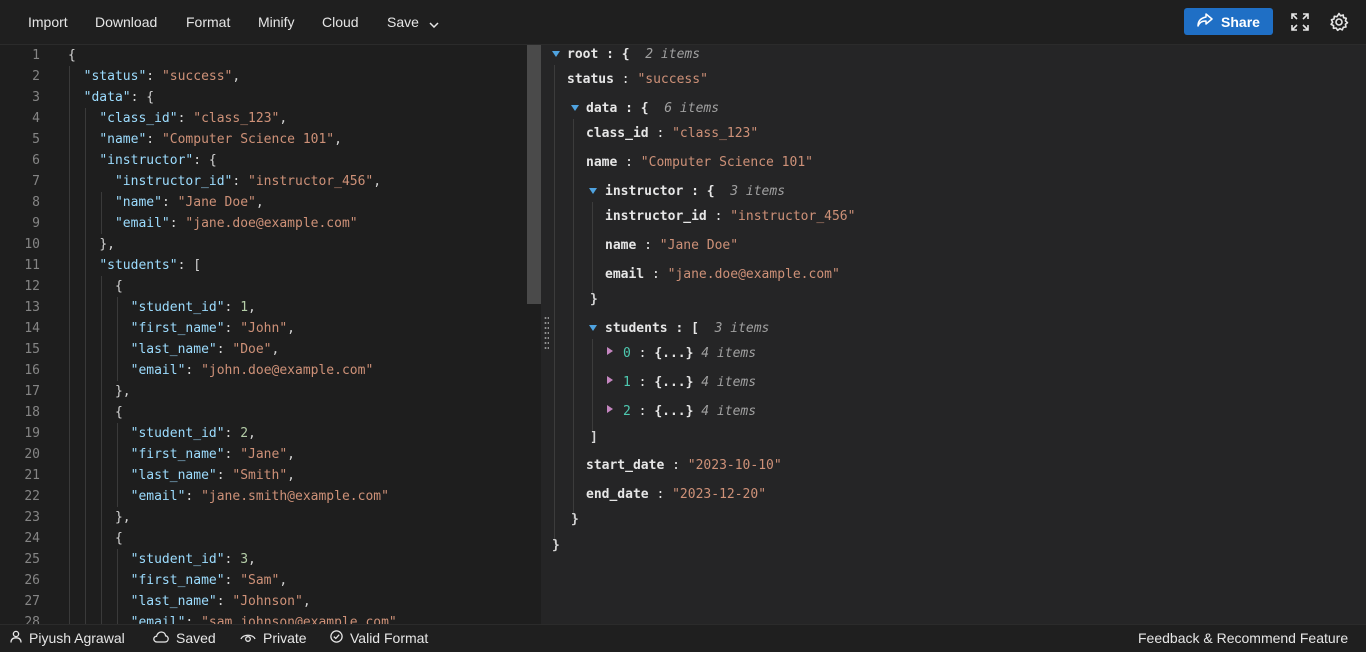 This screenshot has width=1366, height=652. I want to click on tree-node-instructor: instructor : { 3 items, so click(695, 192).